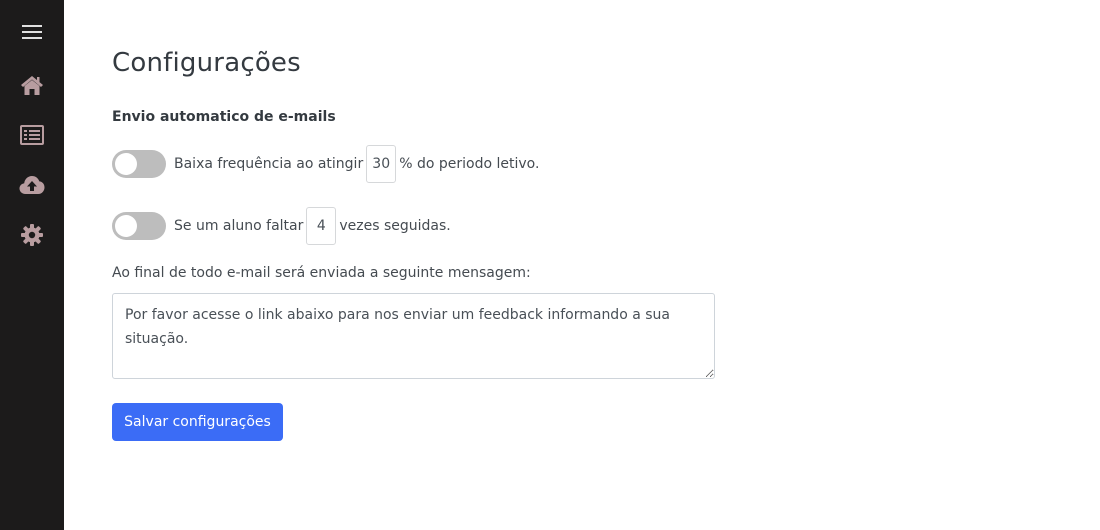  I want to click on low-frequency-text-after: % do periodo letivo., so click(469, 164).